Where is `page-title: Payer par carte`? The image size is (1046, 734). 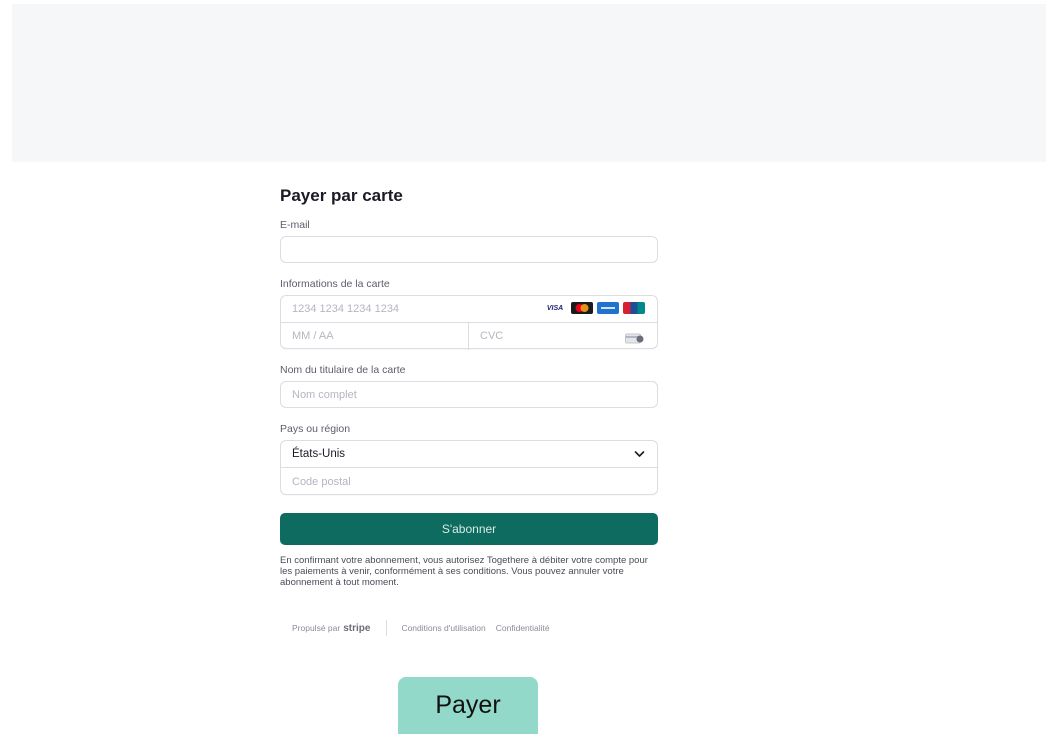 page-title: Payer par carte is located at coordinates (341, 195).